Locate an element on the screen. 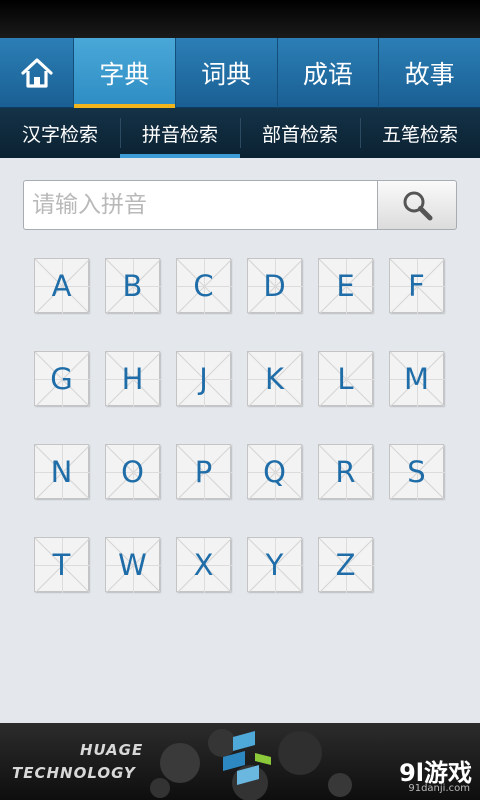 This screenshot has width=480, height=800. letter-key-d: D is located at coordinates (275, 286).